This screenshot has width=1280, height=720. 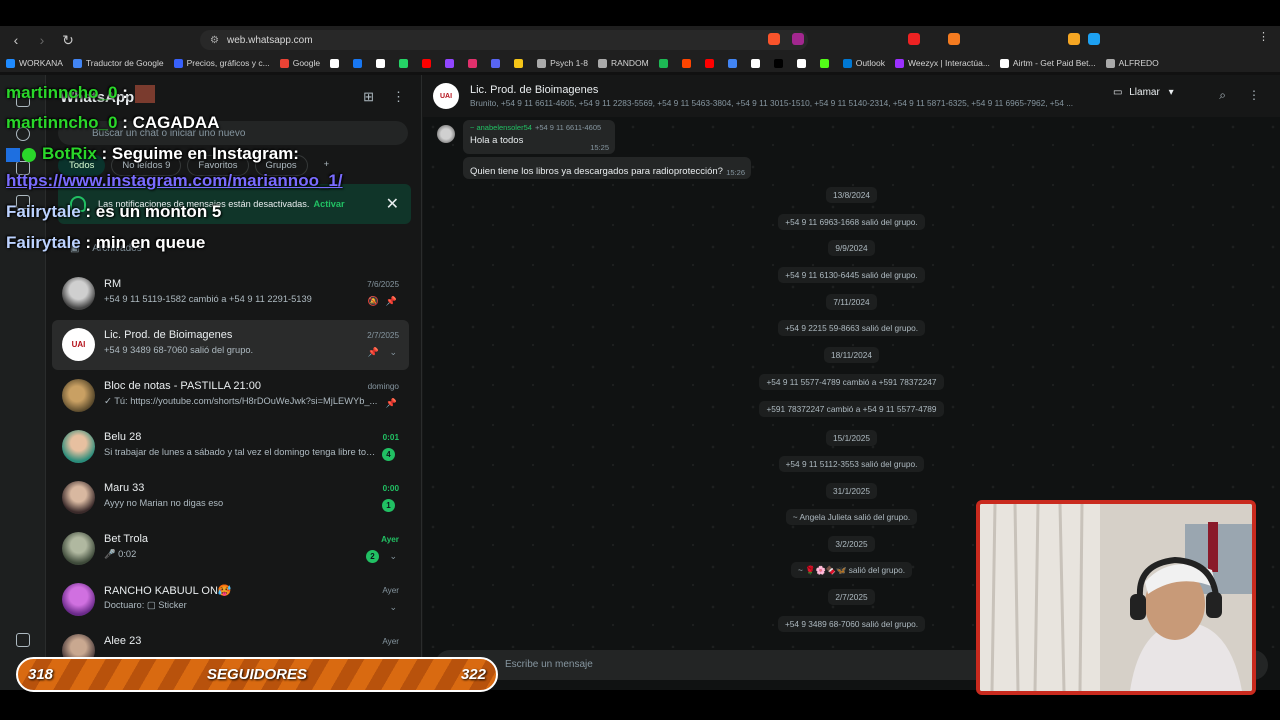 What do you see at coordinates (214, 40) in the screenshot?
I see `site-info-icon: ⚙` at bounding box center [214, 40].